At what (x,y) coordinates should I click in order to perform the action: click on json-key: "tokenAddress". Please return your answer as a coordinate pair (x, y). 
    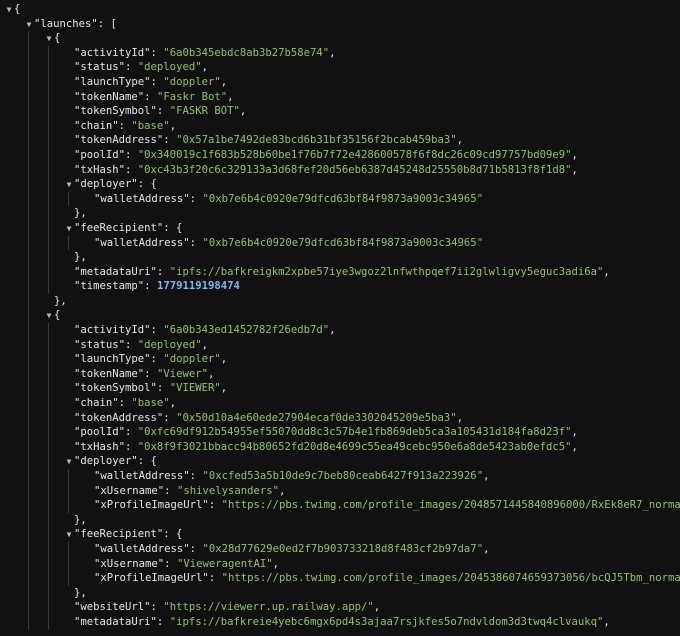
    Looking at the image, I should click on (119, 140).